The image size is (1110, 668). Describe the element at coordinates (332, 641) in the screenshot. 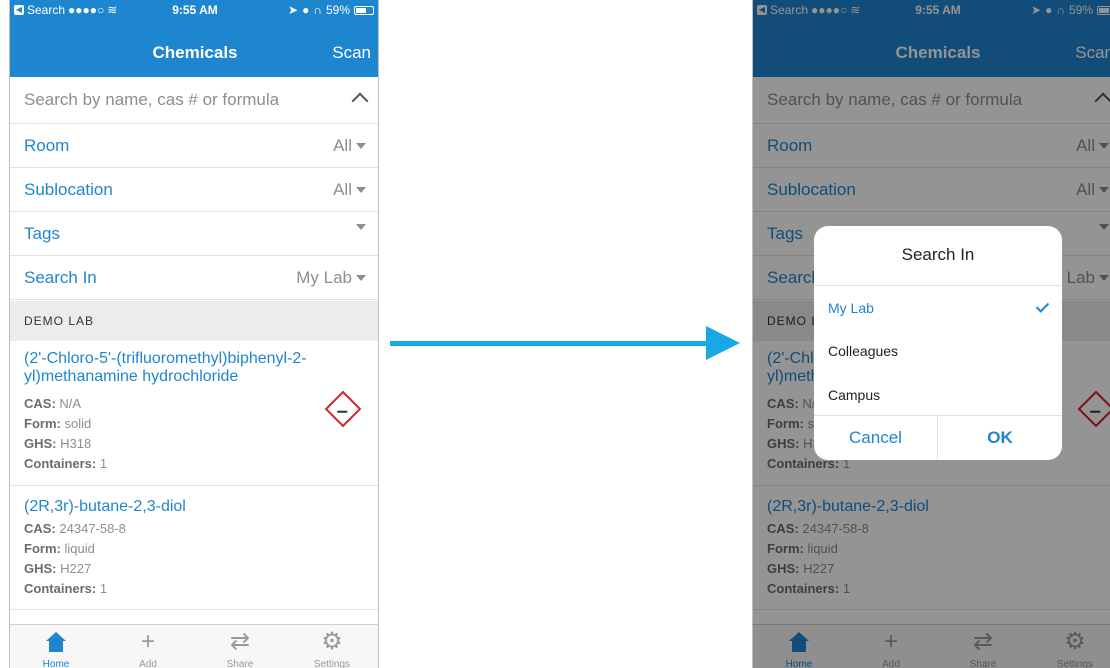

I see `gear-icon: ⚙` at that location.